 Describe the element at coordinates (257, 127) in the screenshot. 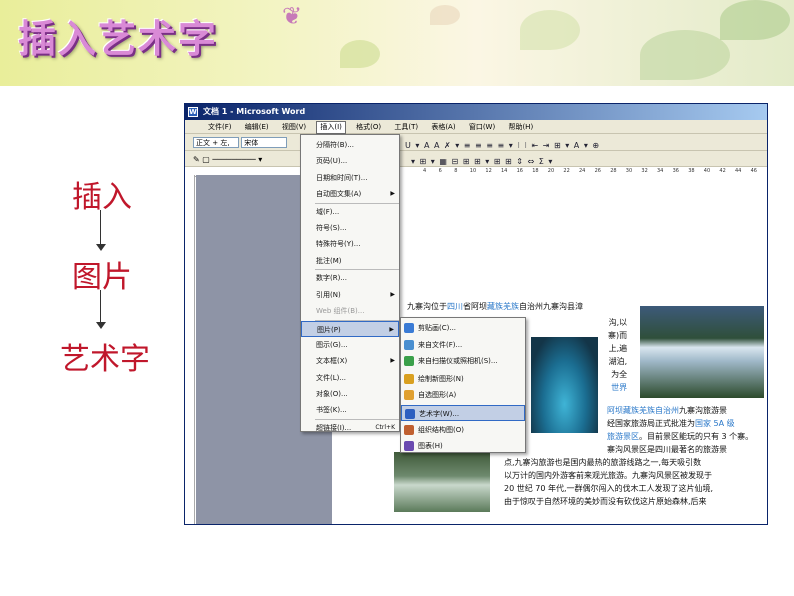

I see `menu-edit: 编辑(E)` at that location.